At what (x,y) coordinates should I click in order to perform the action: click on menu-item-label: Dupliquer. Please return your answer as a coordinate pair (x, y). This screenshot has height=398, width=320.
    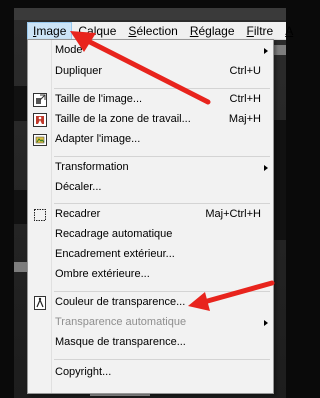
    Looking at the image, I should click on (79, 71).